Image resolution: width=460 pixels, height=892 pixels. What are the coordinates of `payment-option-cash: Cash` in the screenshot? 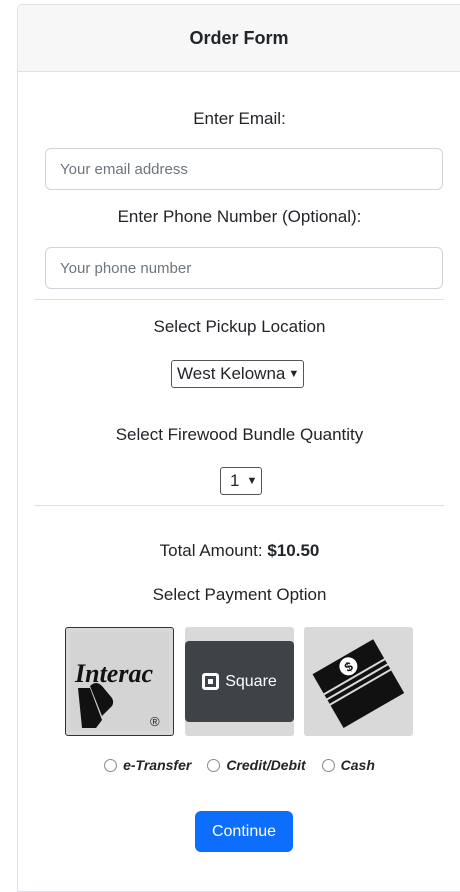 It's located at (348, 765).